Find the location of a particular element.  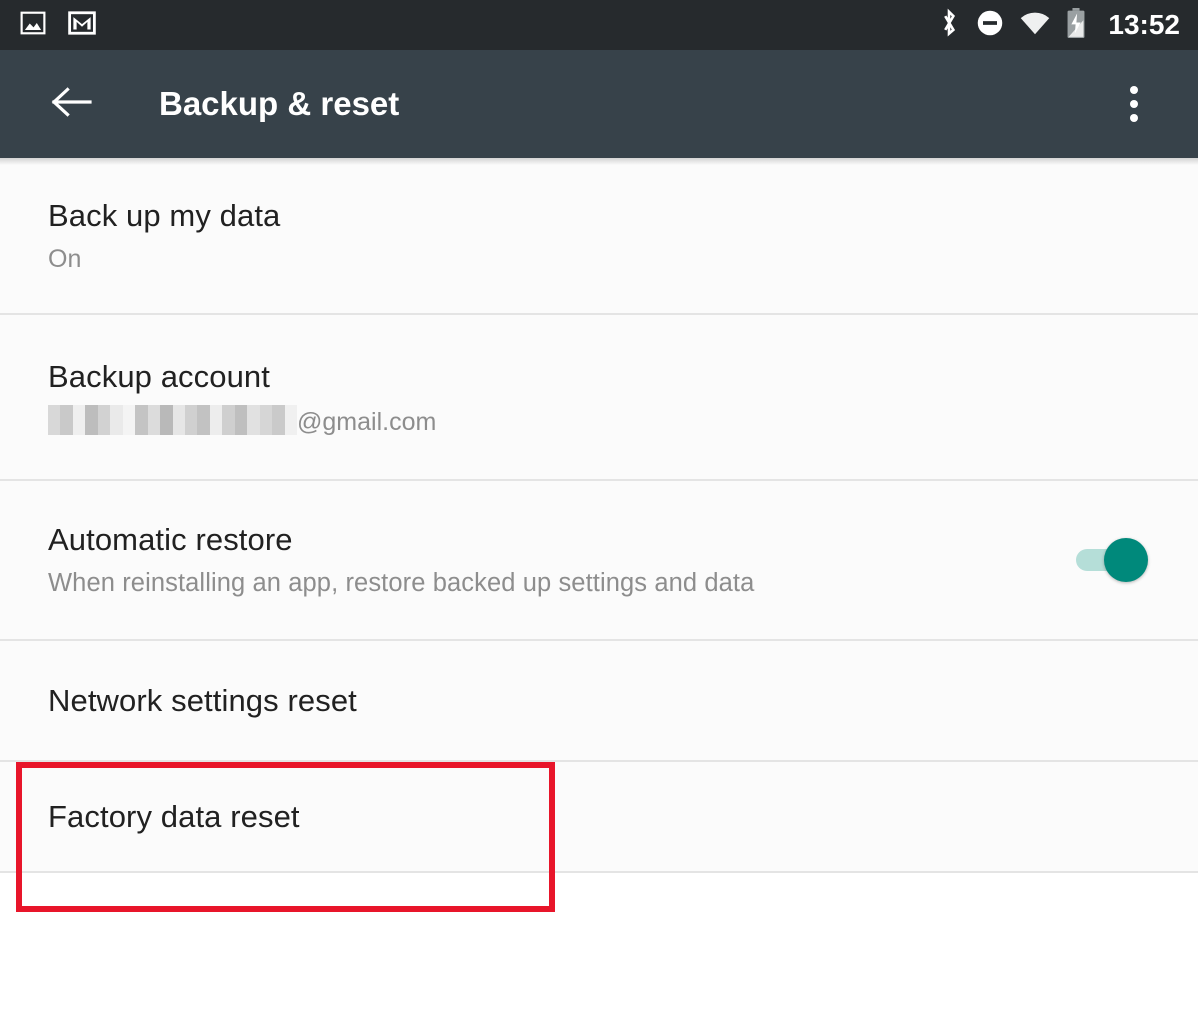

list-item-subtitle: @gmail.com is located at coordinates (611, 421).